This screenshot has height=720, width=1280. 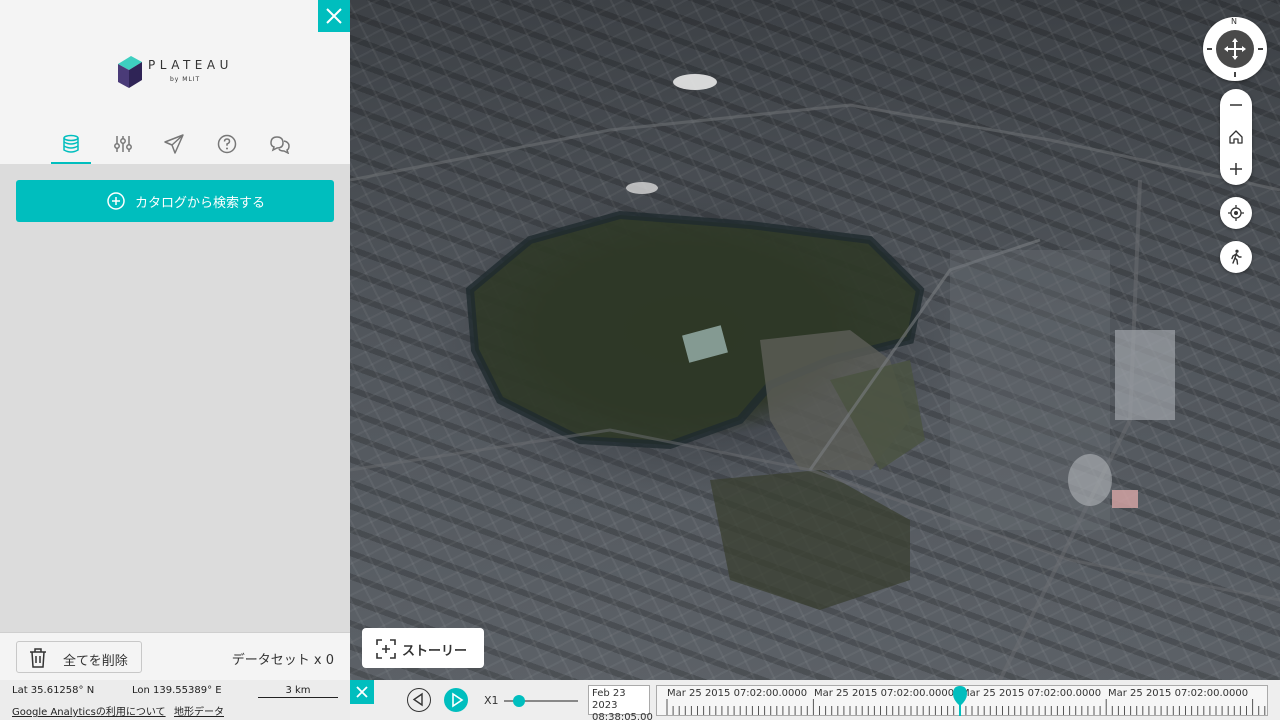 I want to click on paper-plane-icon, so click(x=174, y=144).